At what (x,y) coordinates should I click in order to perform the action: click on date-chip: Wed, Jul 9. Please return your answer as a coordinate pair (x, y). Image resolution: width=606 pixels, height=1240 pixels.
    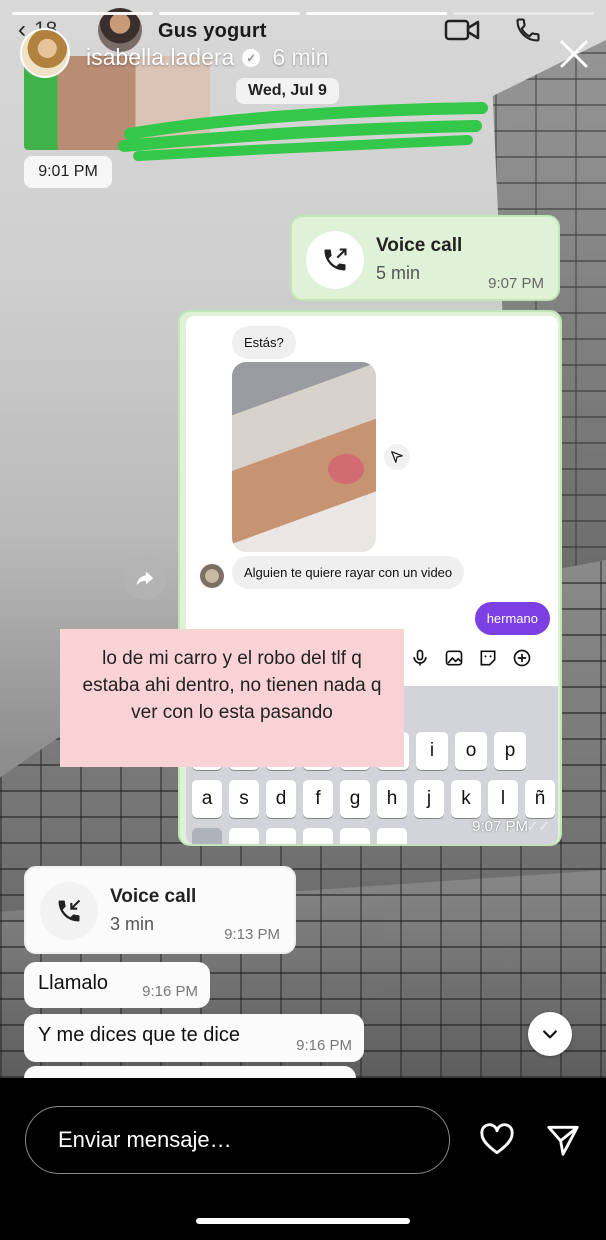
    Looking at the image, I should click on (287, 91).